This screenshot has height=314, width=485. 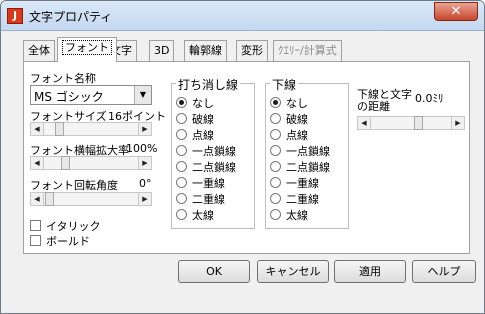 I want to click on underline-option-label: 二点鎖線, so click(x=308, y=167).